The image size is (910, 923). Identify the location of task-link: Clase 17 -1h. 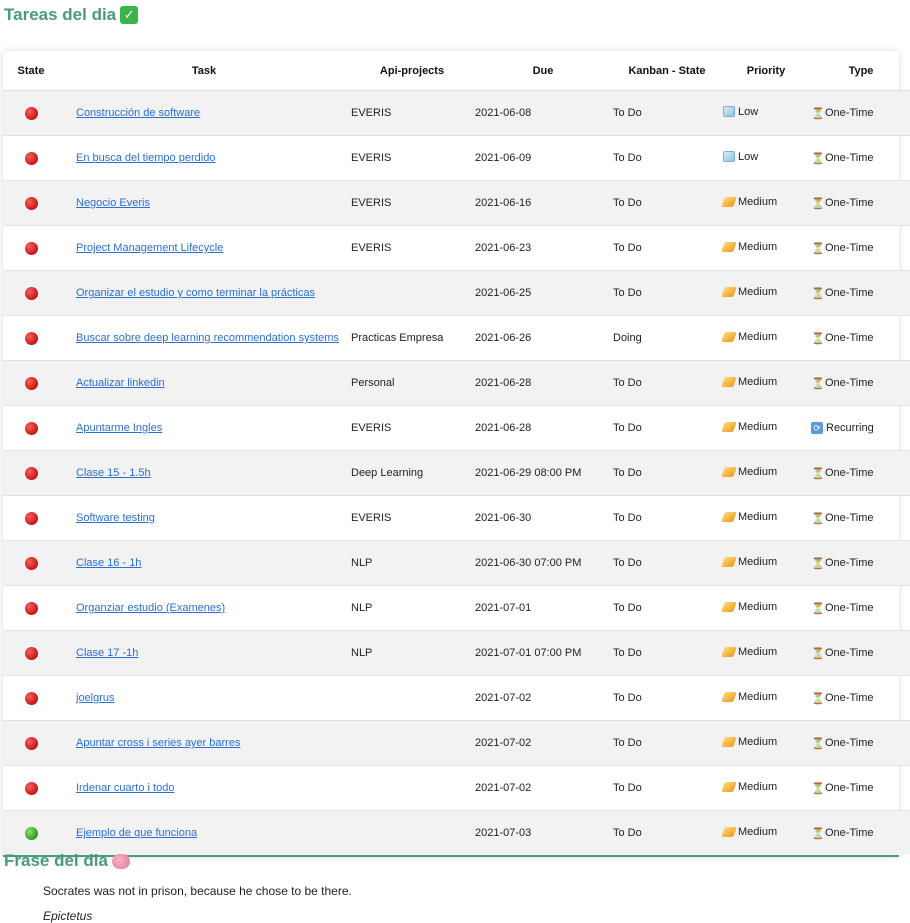
(107, 653).